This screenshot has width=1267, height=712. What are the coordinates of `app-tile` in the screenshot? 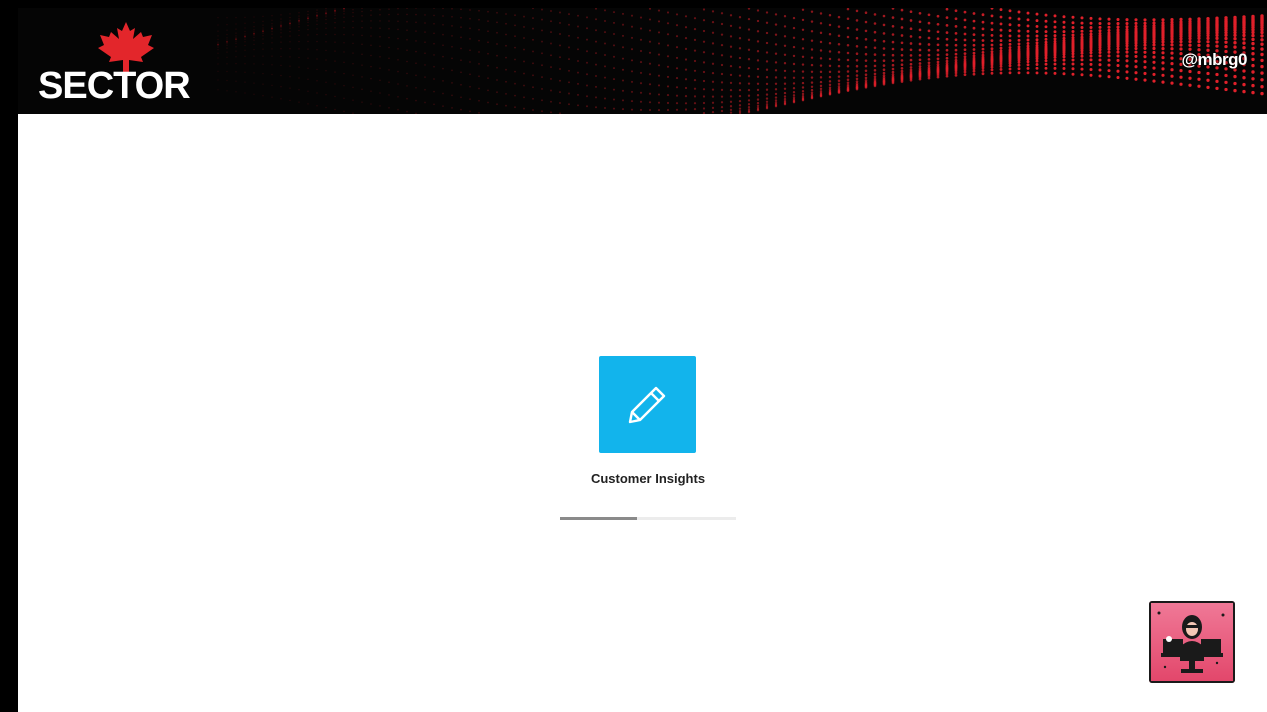 It's located at (647, 404).